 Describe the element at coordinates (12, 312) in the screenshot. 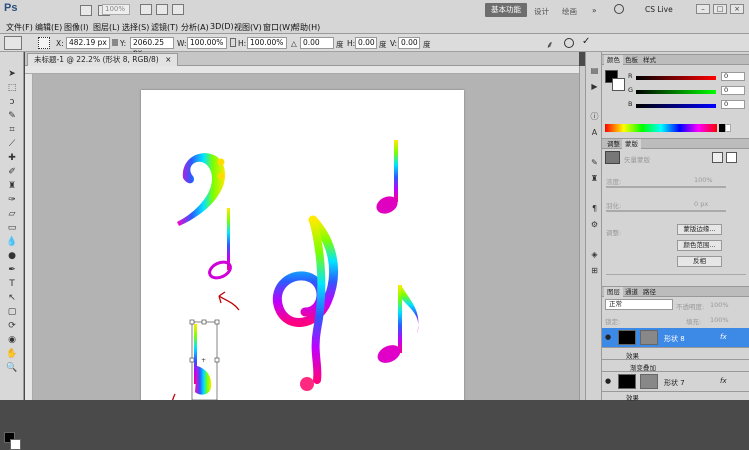

I see `shape-tool-icon: ▢` at that location.